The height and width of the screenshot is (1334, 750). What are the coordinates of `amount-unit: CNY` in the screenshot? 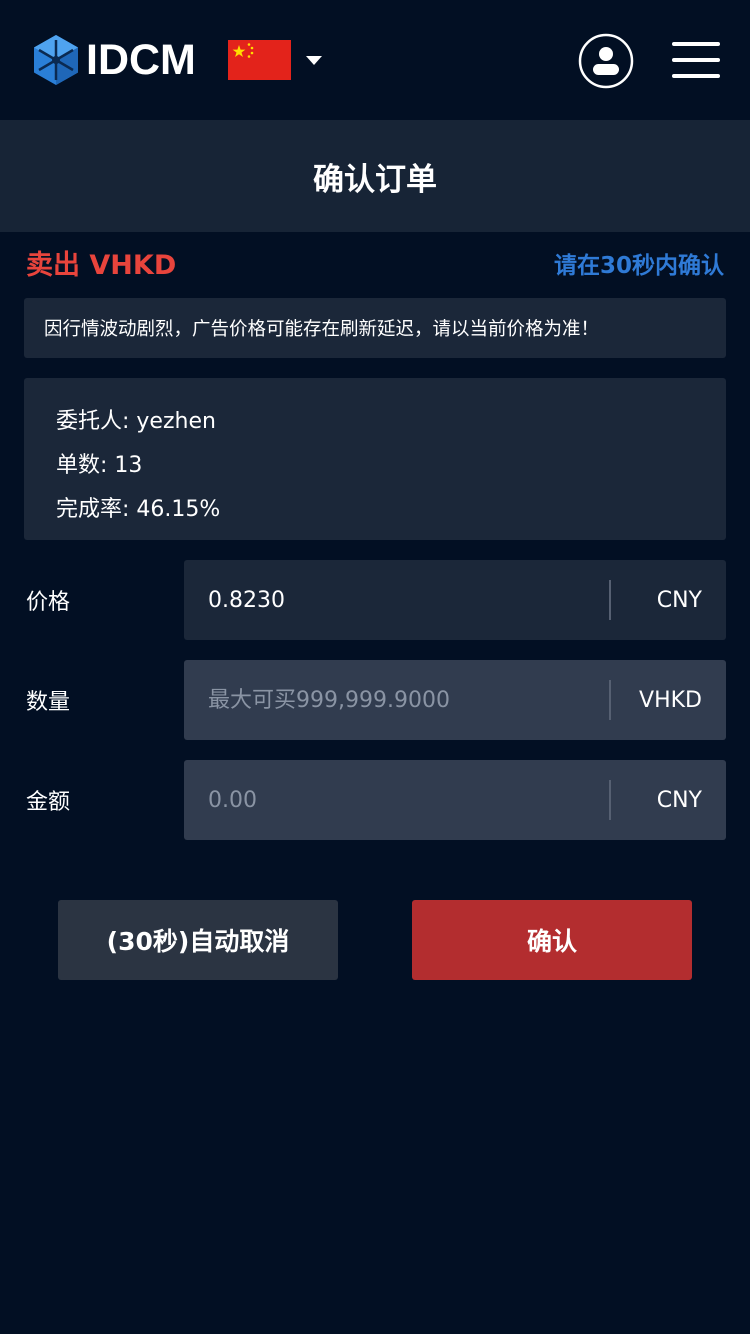 It's located at (679, 800).